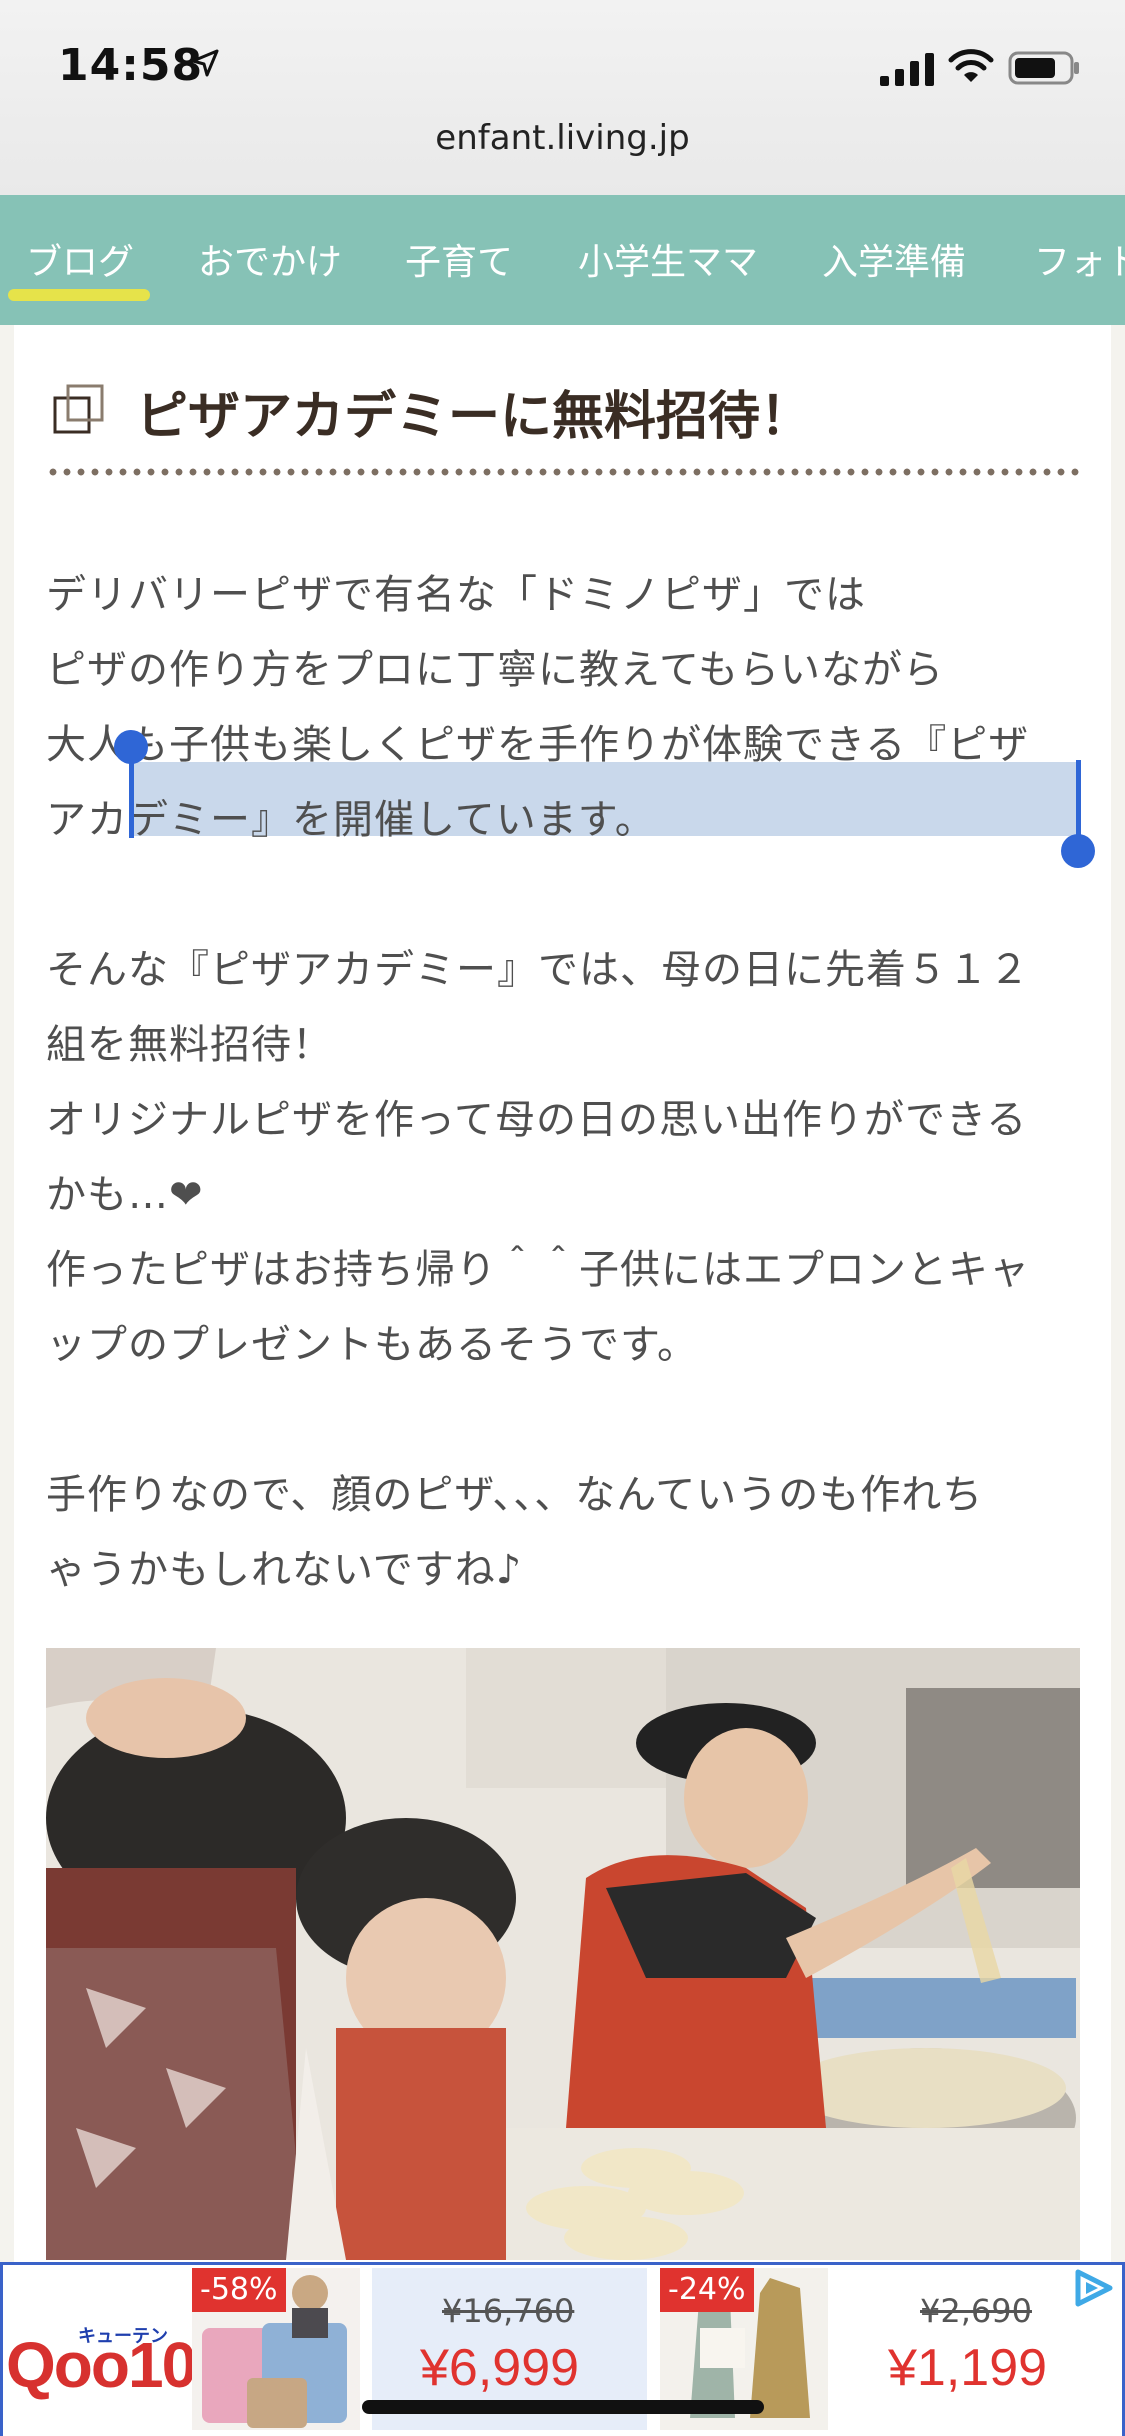 The width and height of the screenshot is (1125, 2436). Describe the element at coordinates (1094, 2288) in the screenshot. I see `adchoices-icon` at that location.